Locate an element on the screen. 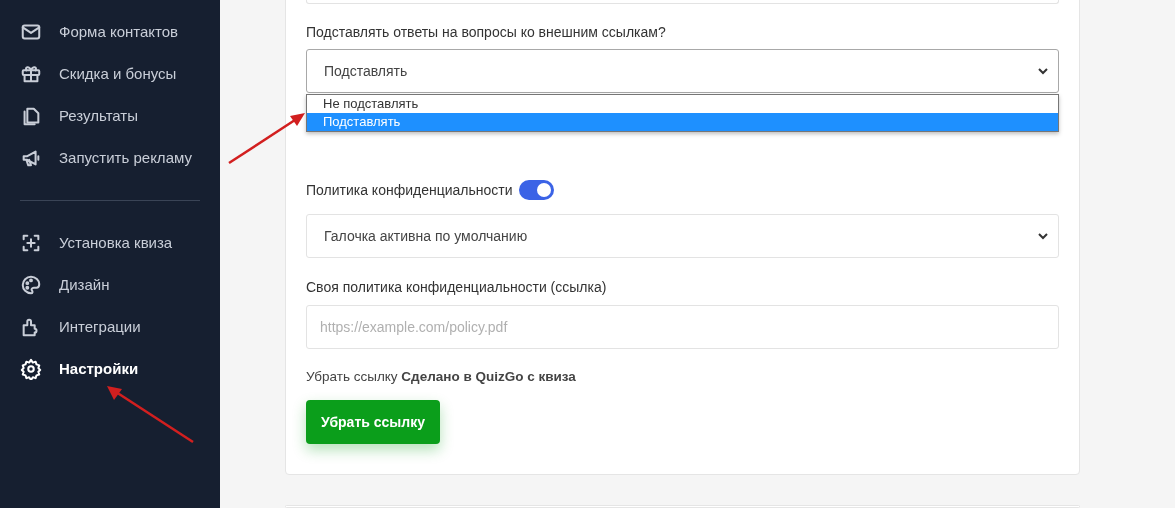 The width and height of the screenshot is (1175, 508). toggle-label: Политика конфиденциальности is located at coordinates (409, 190).